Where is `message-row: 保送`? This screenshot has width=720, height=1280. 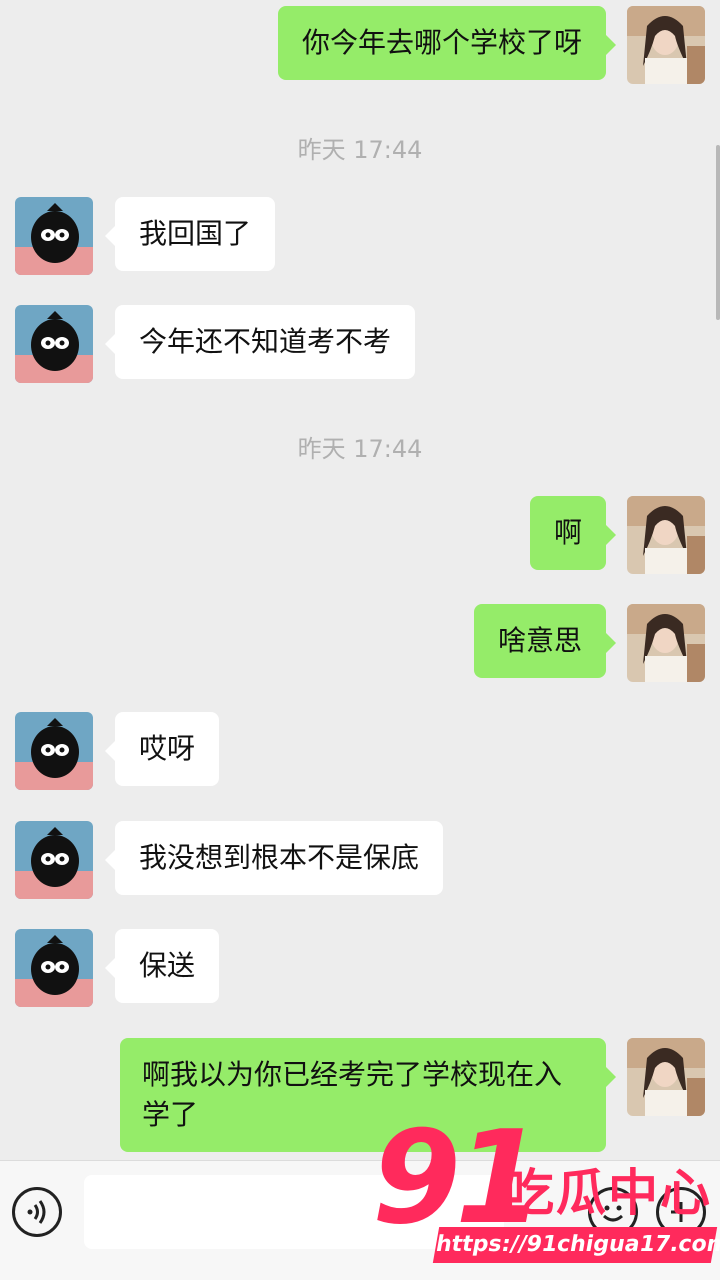 message-row: 保送 is located at coordinates (360, 968).